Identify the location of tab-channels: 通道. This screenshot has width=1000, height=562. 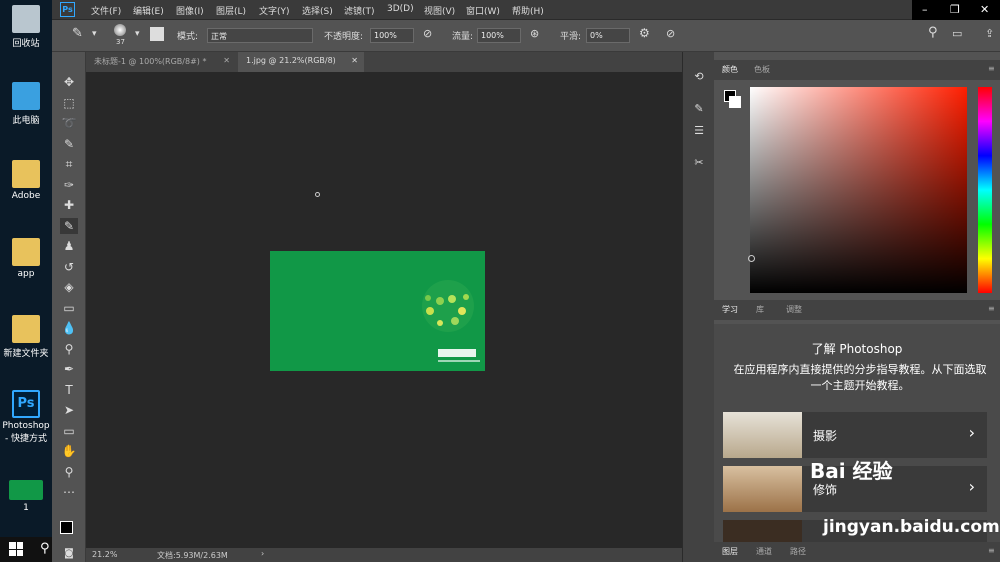
(764, 551).